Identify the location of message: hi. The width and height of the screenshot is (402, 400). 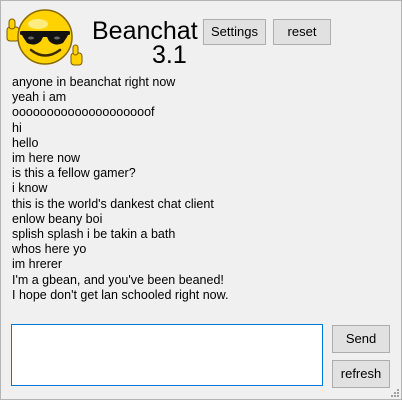
(17, 127).